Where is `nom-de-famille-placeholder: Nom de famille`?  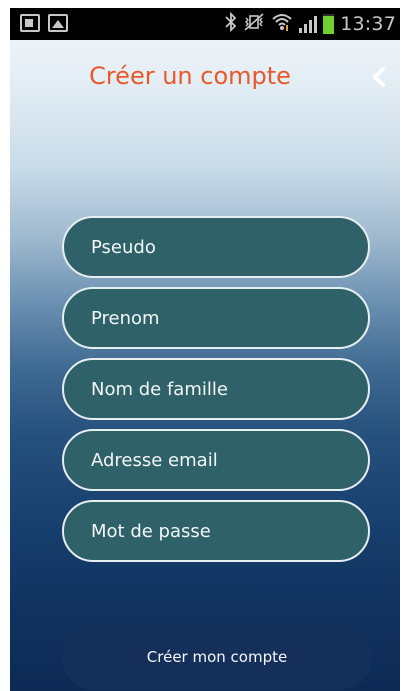
nom-de-famille-placeholder: Nom de famille is located at coordinates (159, 389).